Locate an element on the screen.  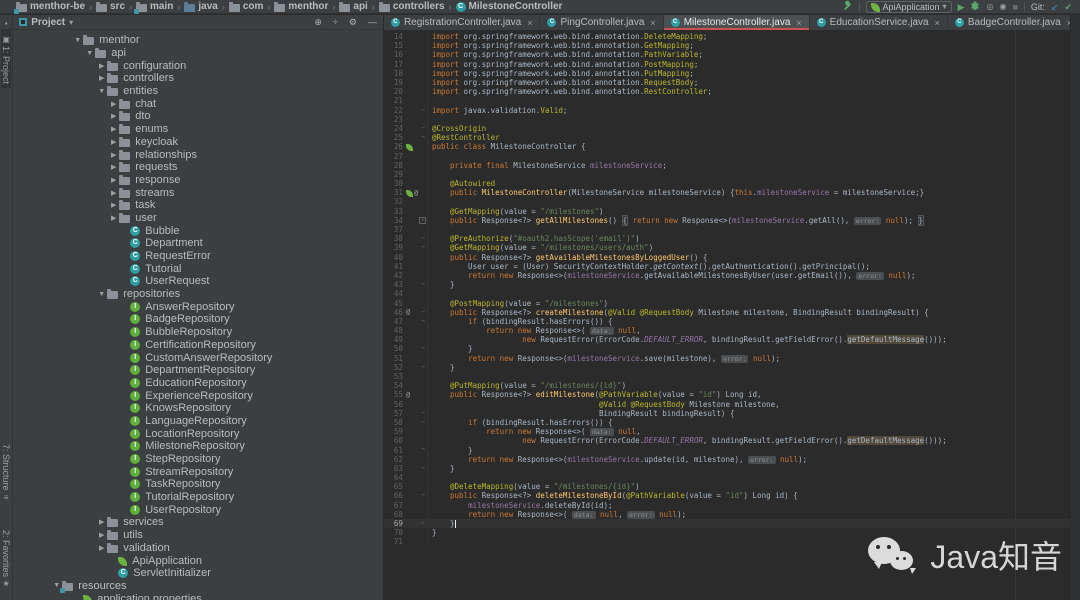
breadcrumb-item: java is located at coordinates (201, 6).